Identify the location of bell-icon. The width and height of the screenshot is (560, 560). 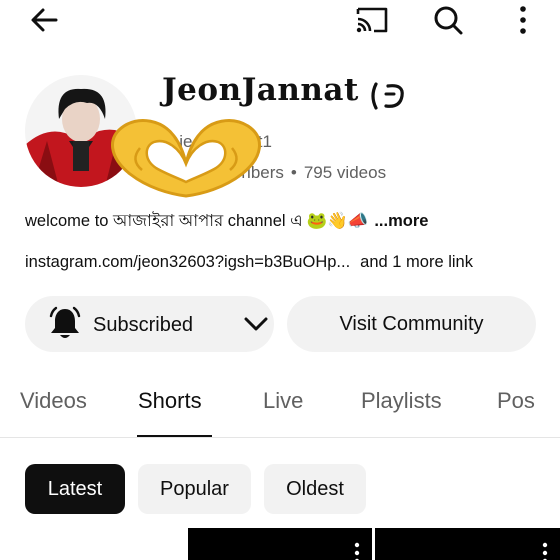
(65, 326).